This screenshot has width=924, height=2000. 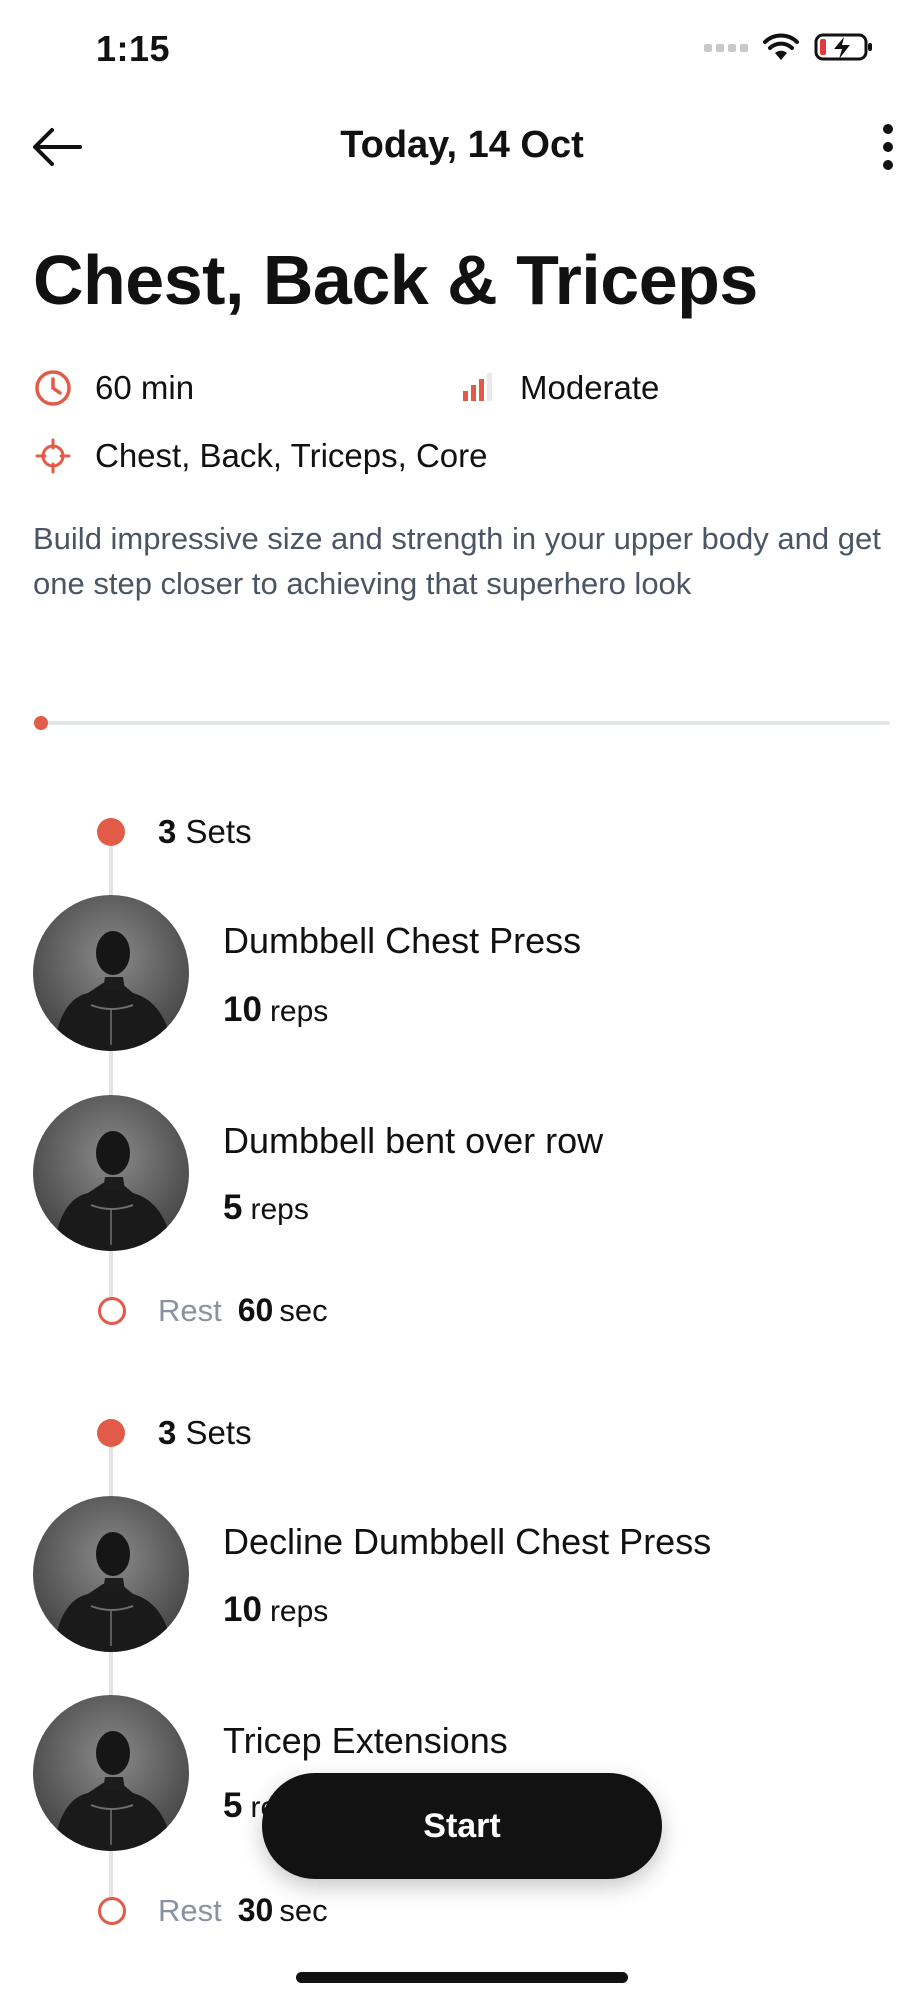 What do you see at coordinates (402, 941) in the screenshot?
I see `exercise-name: Dumbbell Chest Press` at bounding box center [402, 941].